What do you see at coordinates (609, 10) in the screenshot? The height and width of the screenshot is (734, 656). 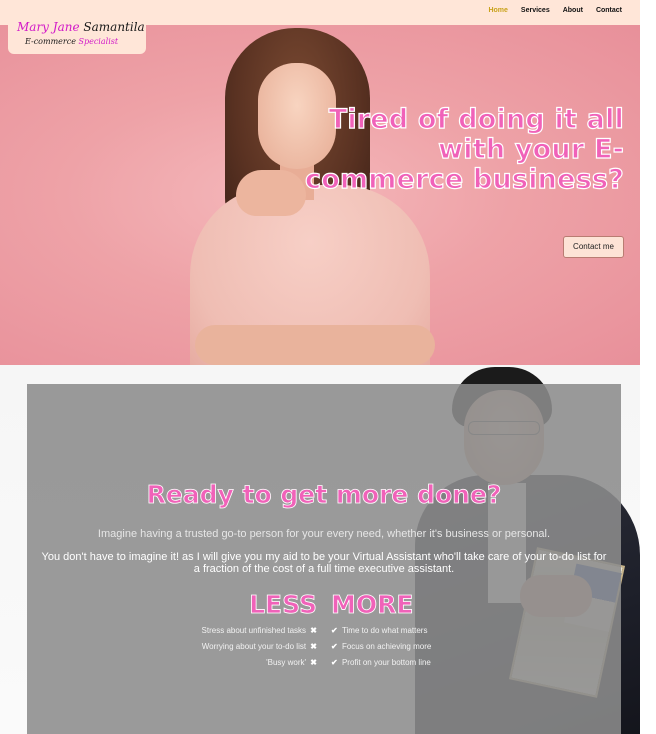 I see `nav-link-contact: Contact` at bounding box center [609, 10].